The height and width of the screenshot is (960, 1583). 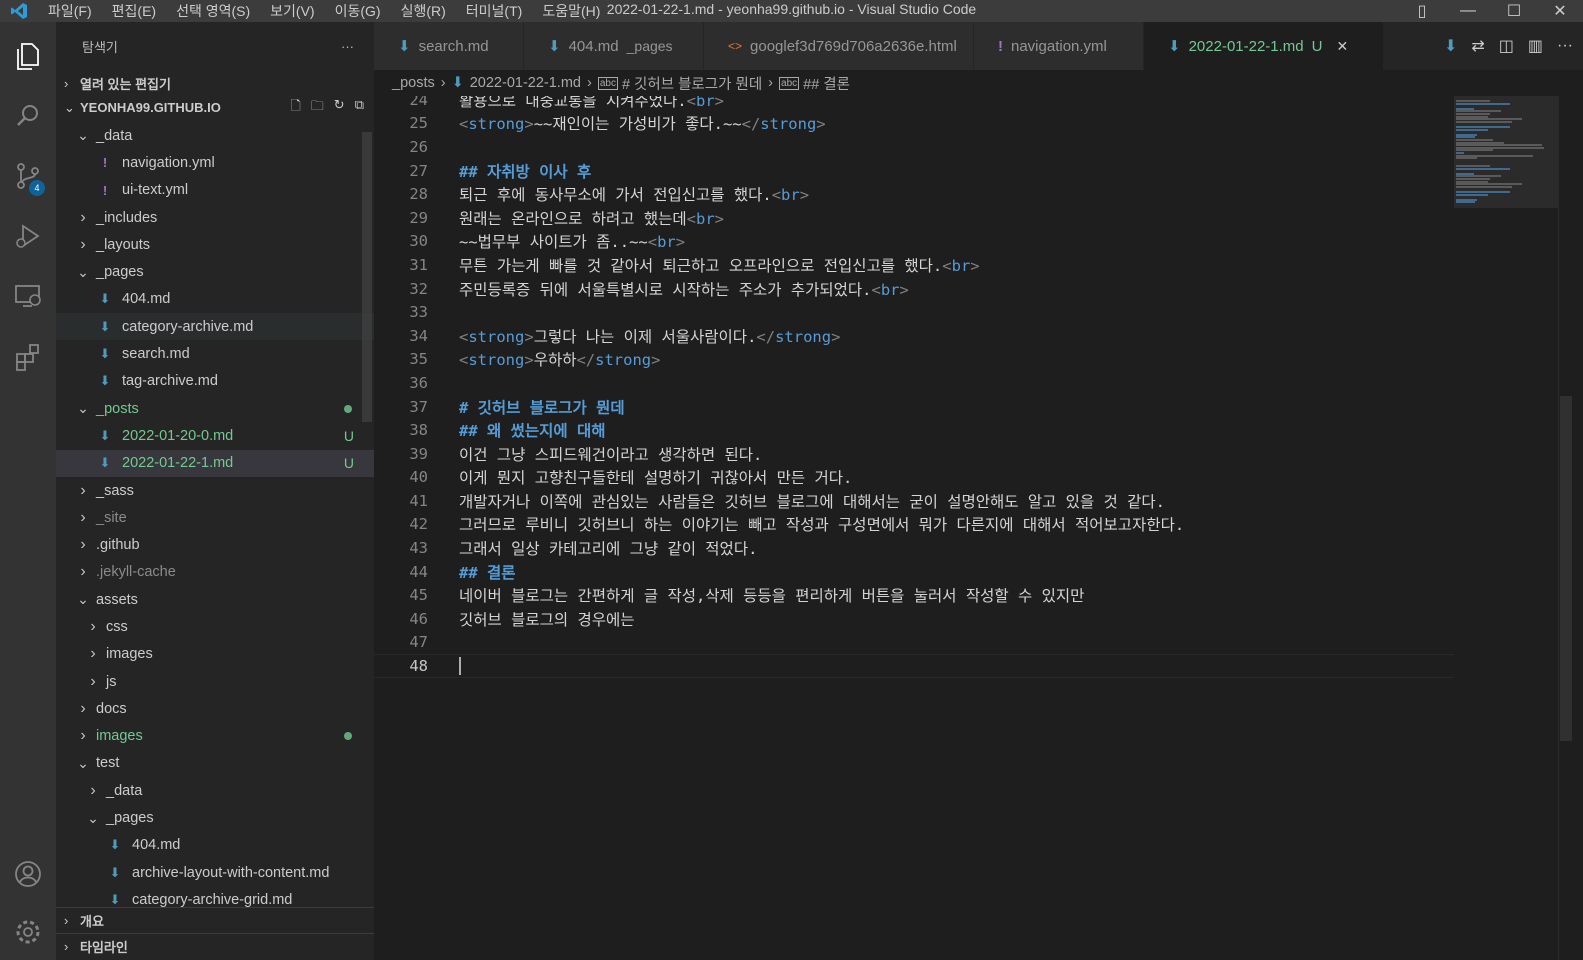 I want to click on code-line: 43 그래서 일상 카테고리에 그냥 같이 적었다., so click(x=914, y=548).